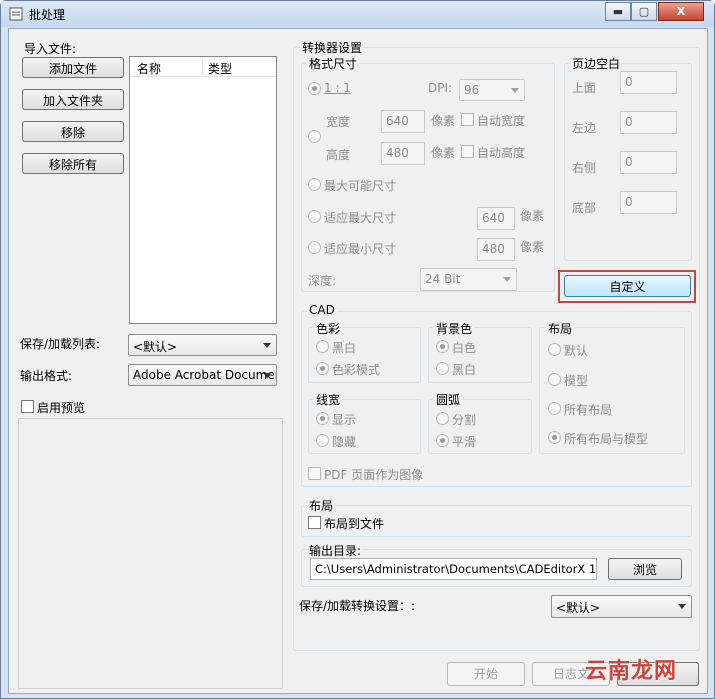 The image size is (715, 699). What do you see at coordinates (644, 11) in the screenshot?
I see `maximize-button: ▢` at bounding box center [644, 11].